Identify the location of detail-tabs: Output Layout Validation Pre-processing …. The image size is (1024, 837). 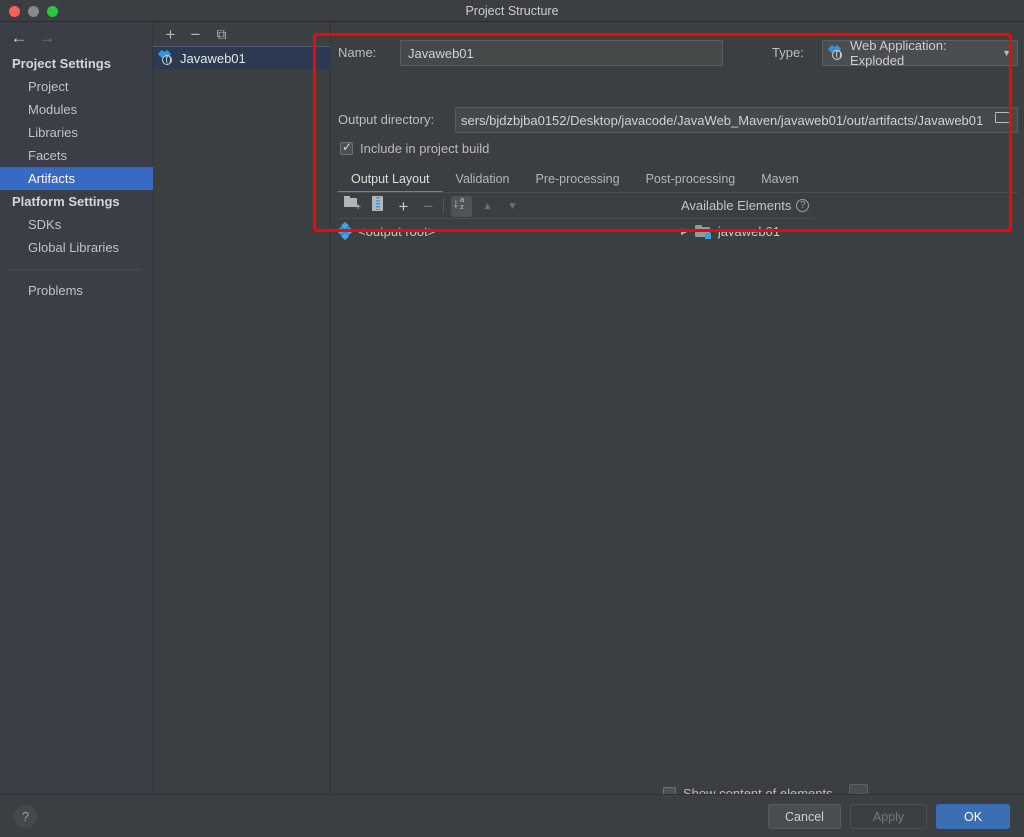
(678, 180).